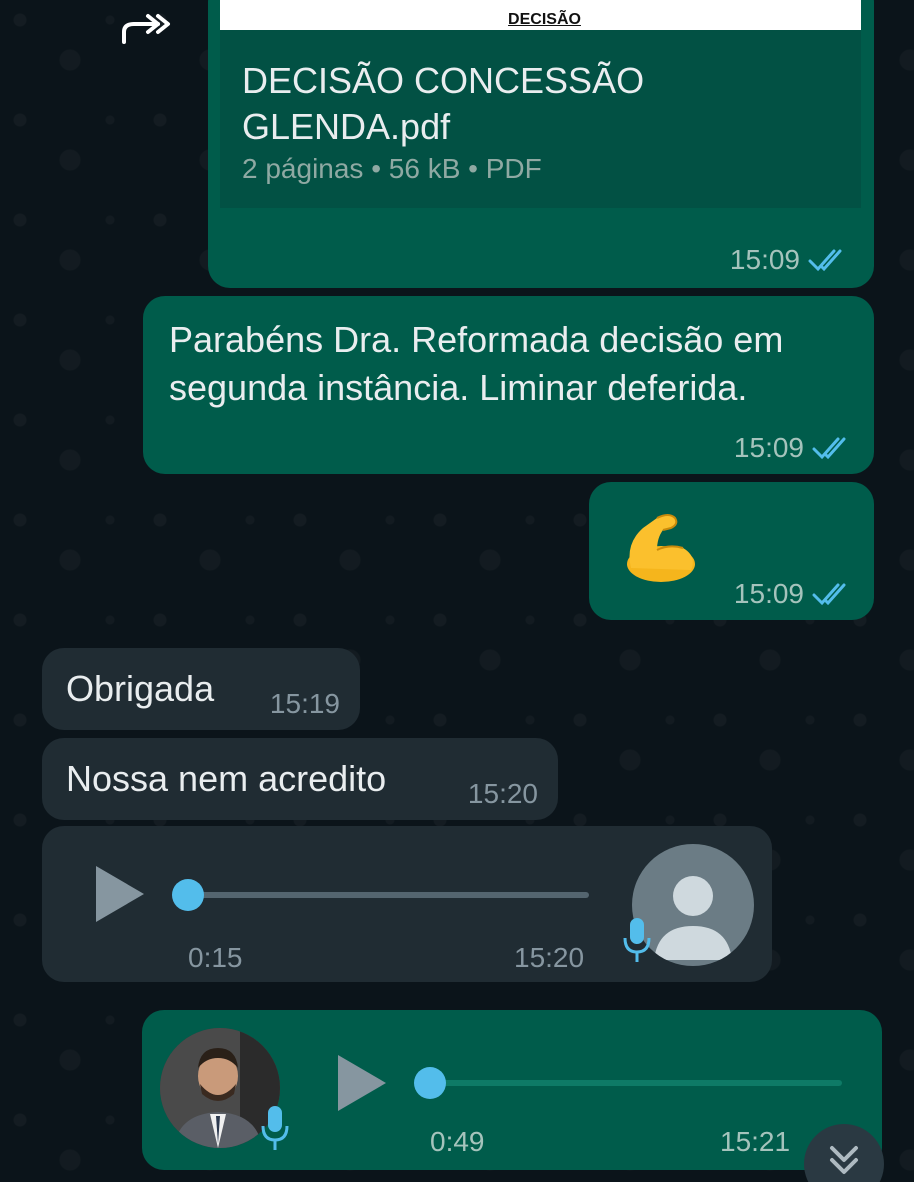 The image size is (914, 1182). I want to click on time-label: 15:19, so click(304, 703).